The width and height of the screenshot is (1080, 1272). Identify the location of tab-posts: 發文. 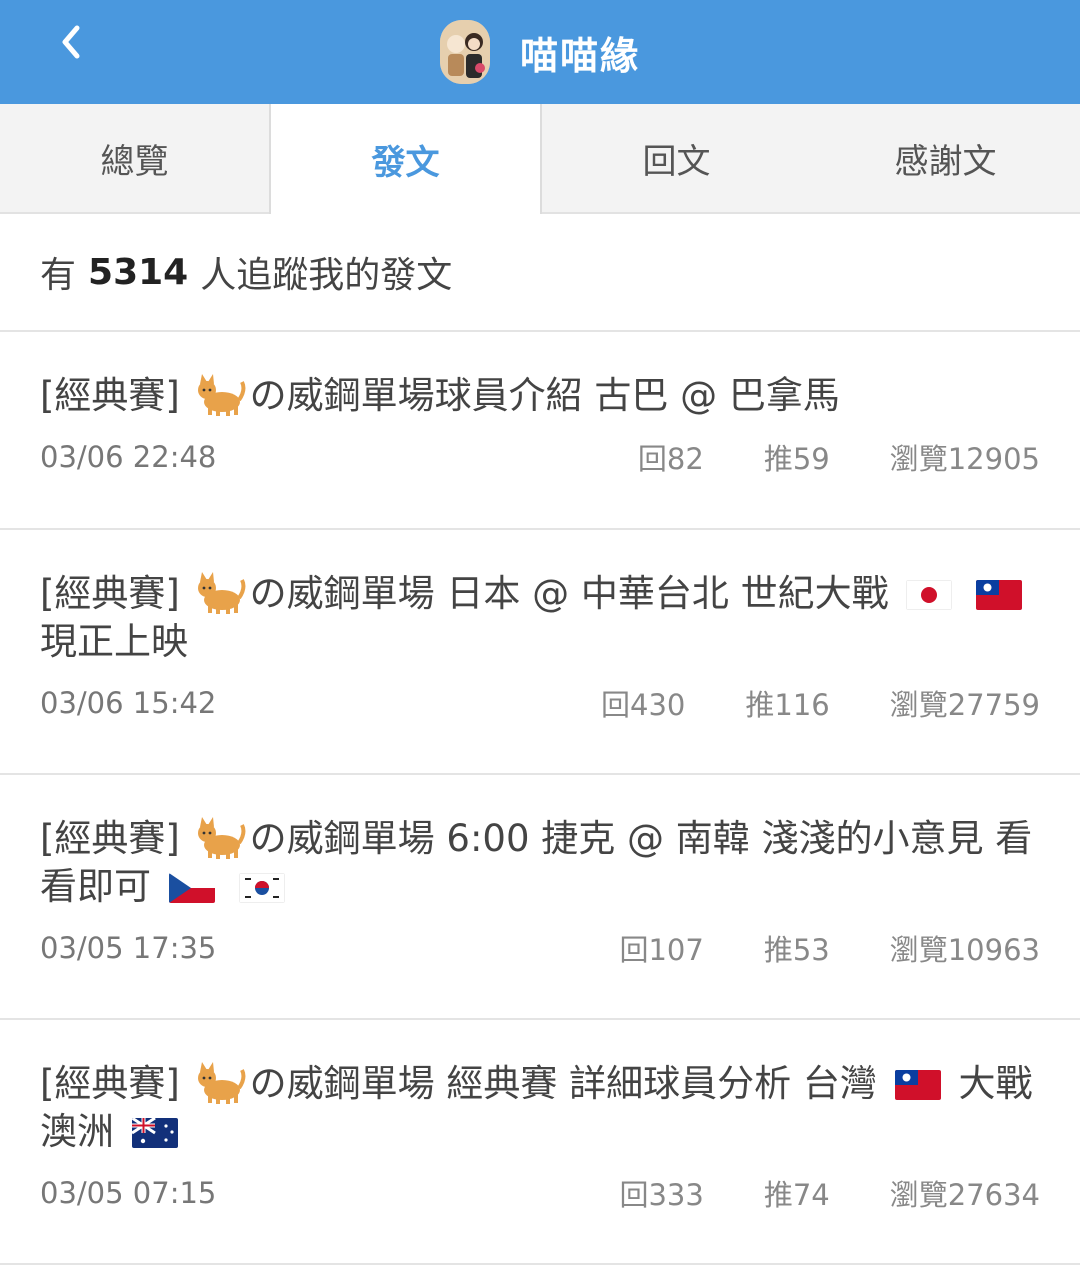
(405, 159).